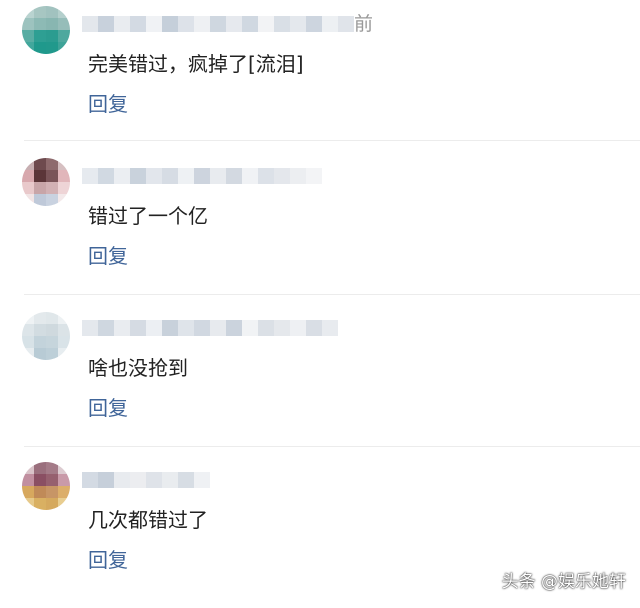  I want to click on comment-text: 啥也没抢到, so click(138, 368).